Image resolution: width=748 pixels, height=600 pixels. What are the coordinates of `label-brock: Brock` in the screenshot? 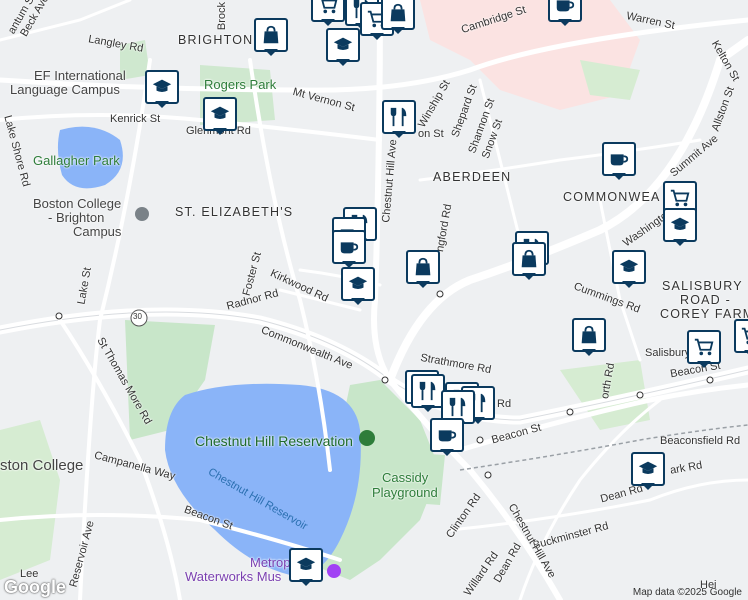 It's located at (222, 16).